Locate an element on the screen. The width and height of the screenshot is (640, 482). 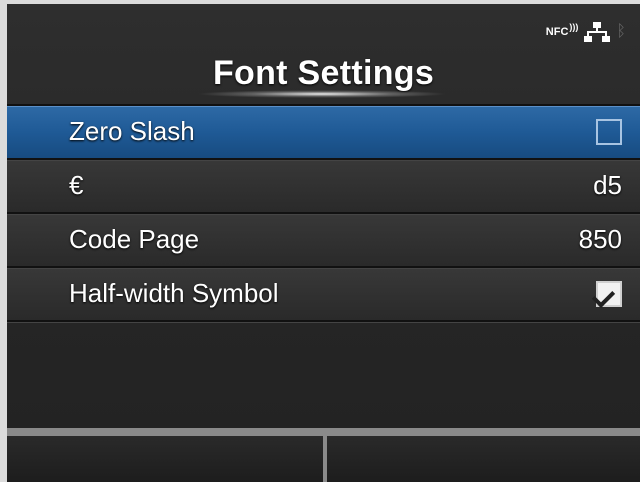
page-title: Font Settings is located at coordinates (323, 73).